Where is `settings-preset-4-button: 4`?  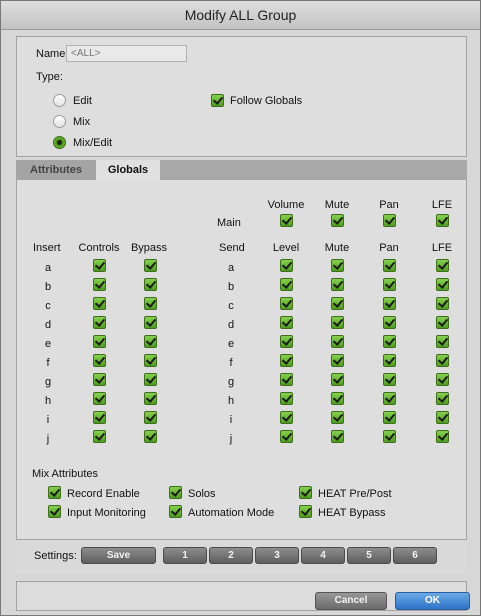
settings-preset-4-button: 4 is located at coordinates (323, 555).